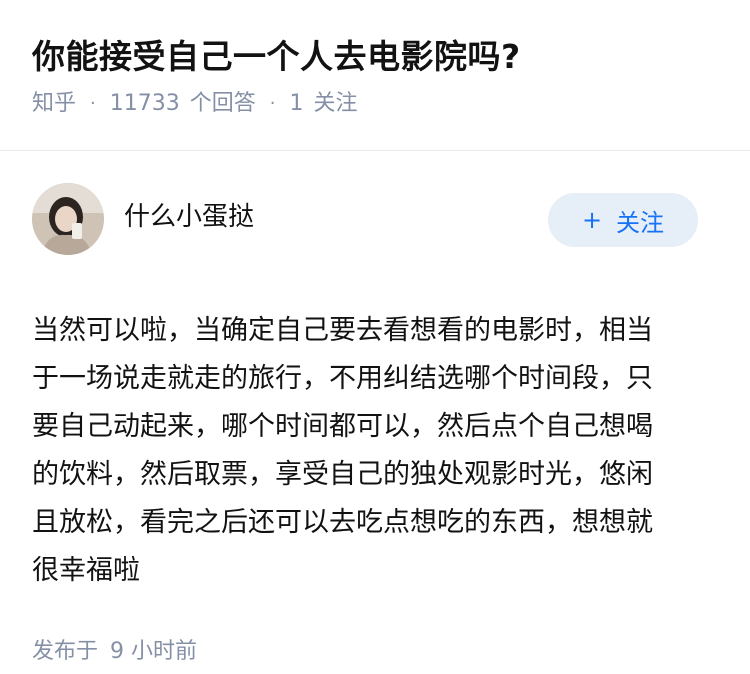 The width and height of the screenshot is (750, 674). What do you see at coordinates (54, 104) in the screenshot?
I see `source-label: 知乎` at bounding box center [54, 104].